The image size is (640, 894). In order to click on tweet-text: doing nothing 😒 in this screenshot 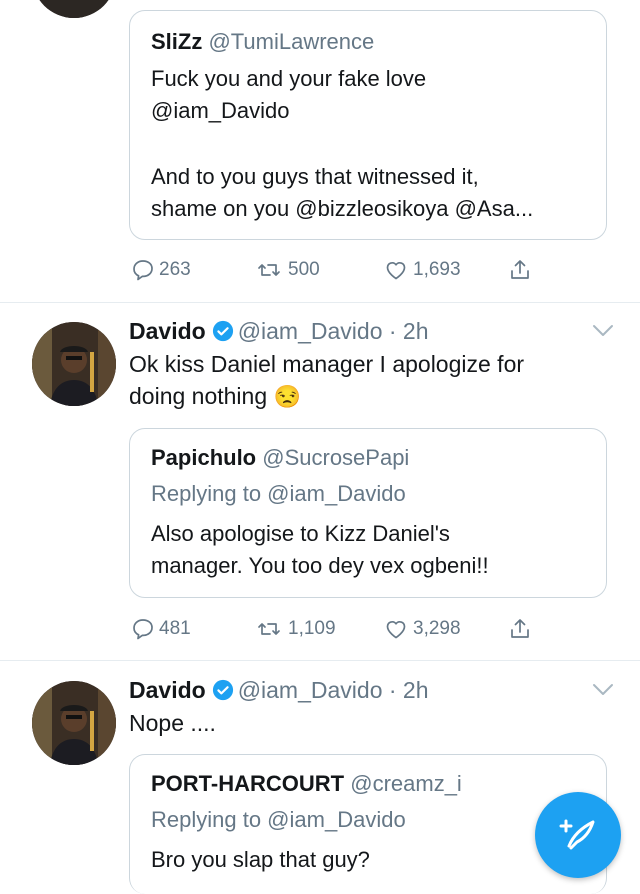, I will do `click(215, 396)`.